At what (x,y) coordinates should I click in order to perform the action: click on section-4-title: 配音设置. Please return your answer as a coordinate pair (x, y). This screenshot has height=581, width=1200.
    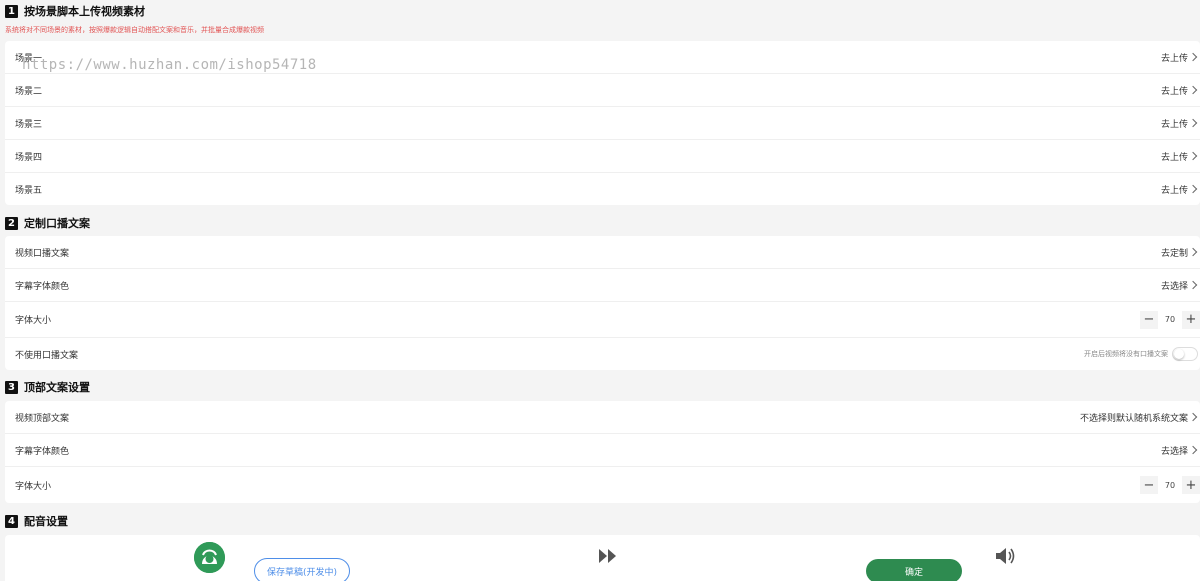
    Looking at the image, I should click on (46, 521).